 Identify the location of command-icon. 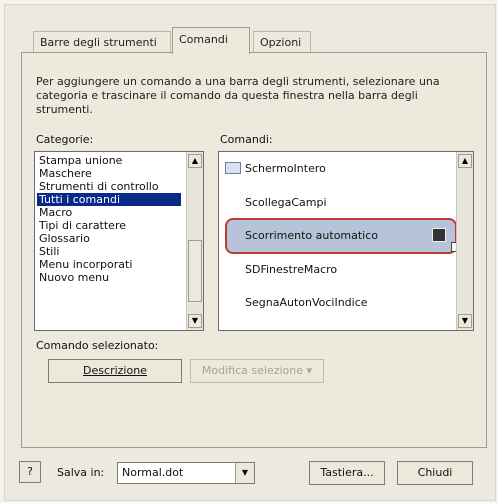
(233, 168).